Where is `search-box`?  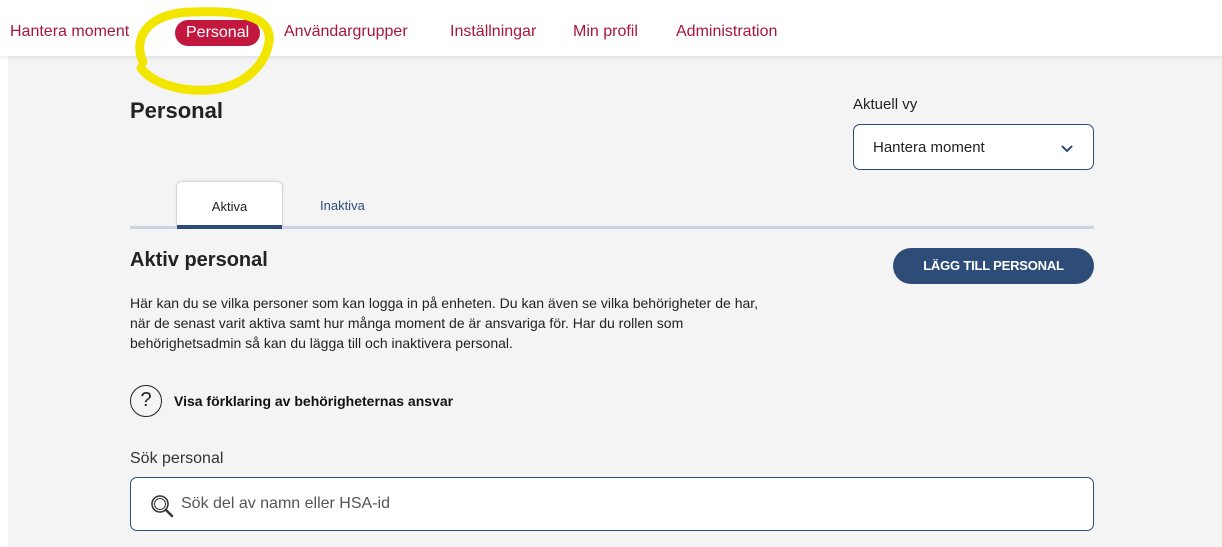 search-box is located at coordinates (612, 504).